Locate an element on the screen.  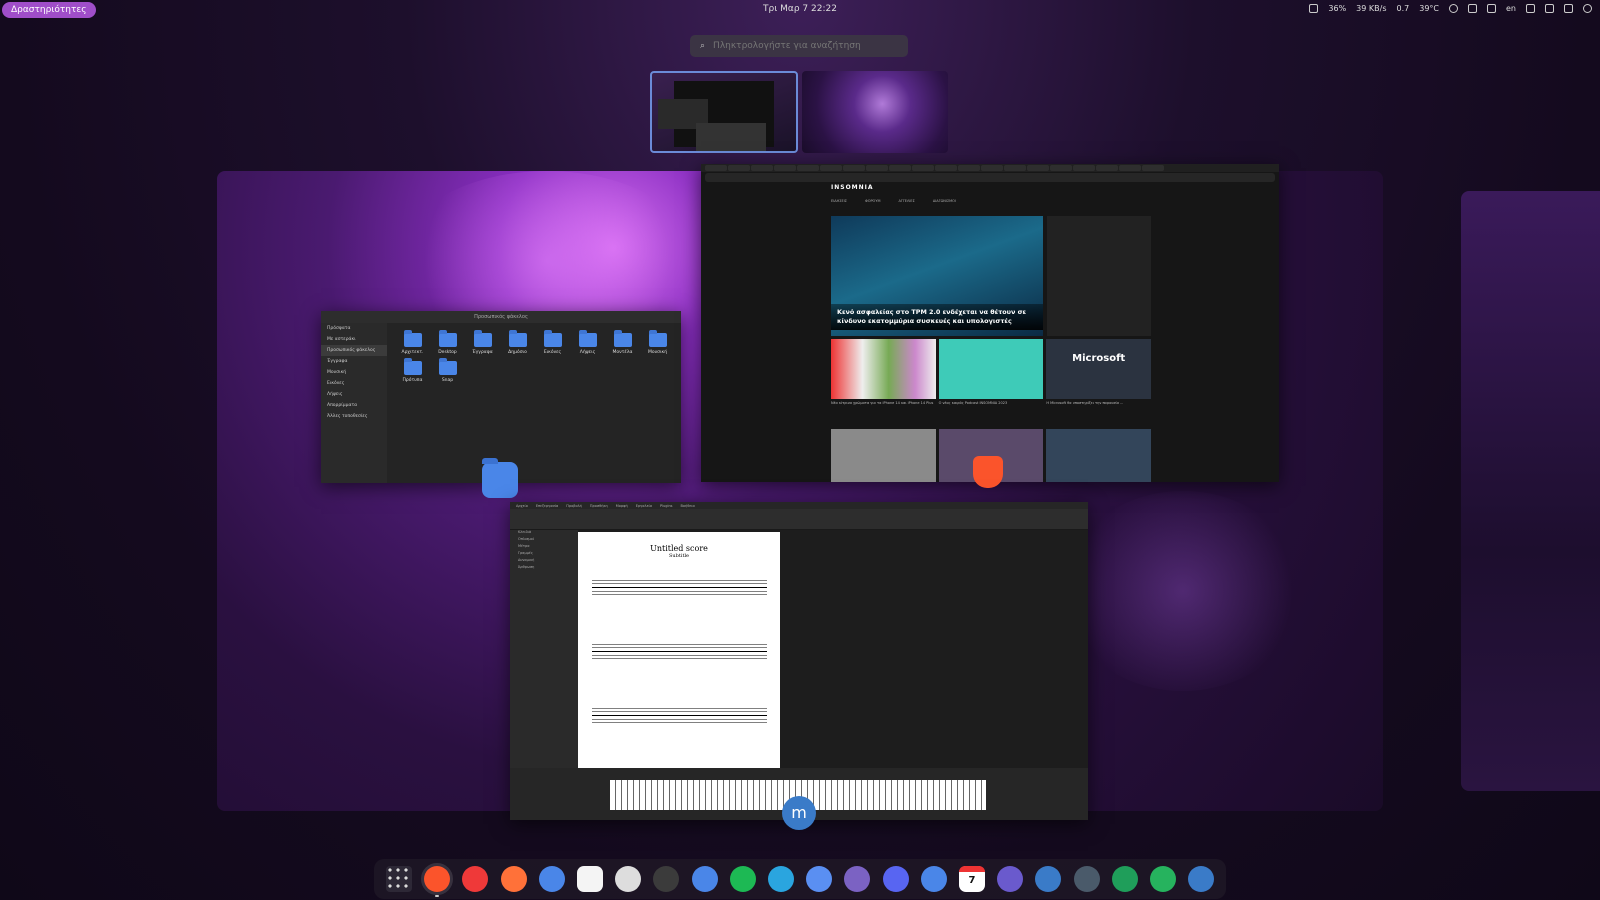
score-title: Untitled score is located at coordinates (679, 548).